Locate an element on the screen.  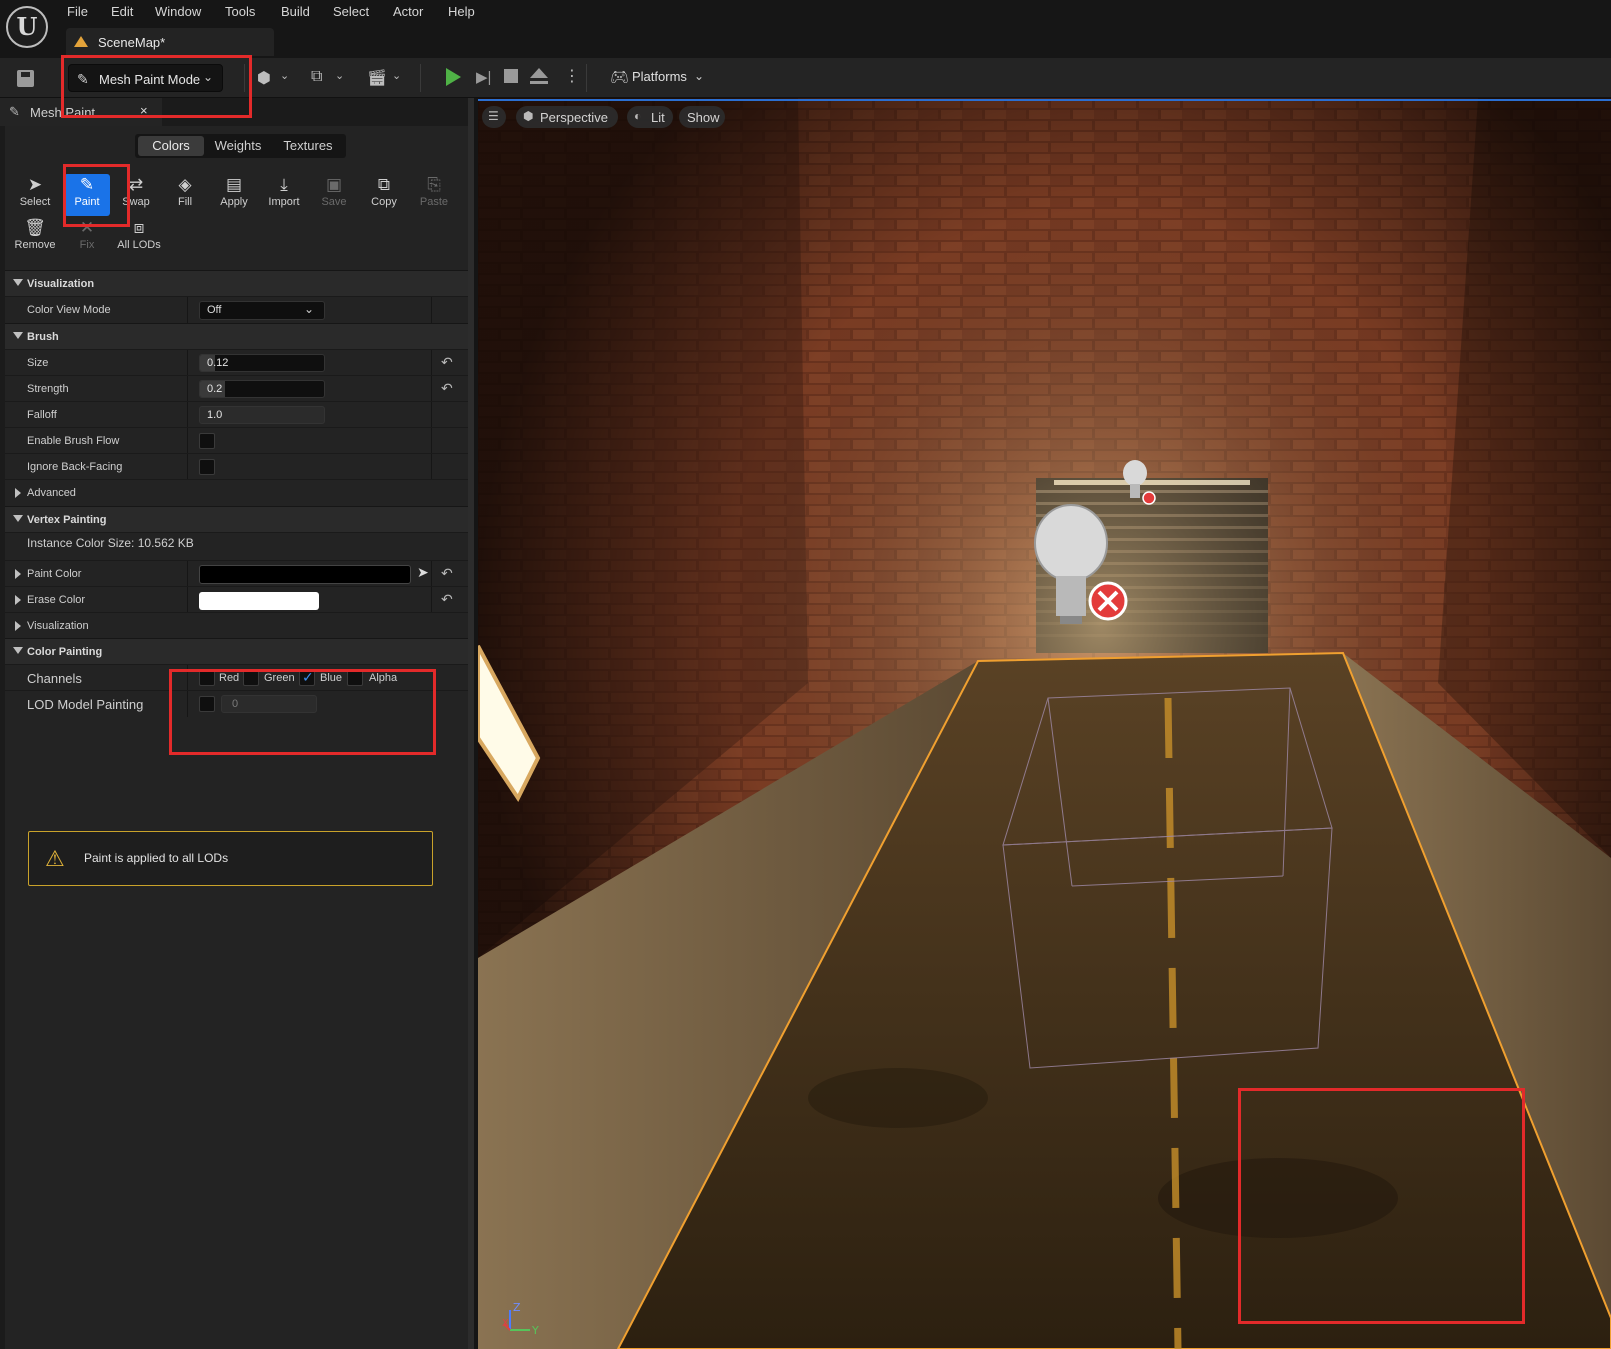
tool-fill: ◈ Fill is located at coordinates (185, 195).